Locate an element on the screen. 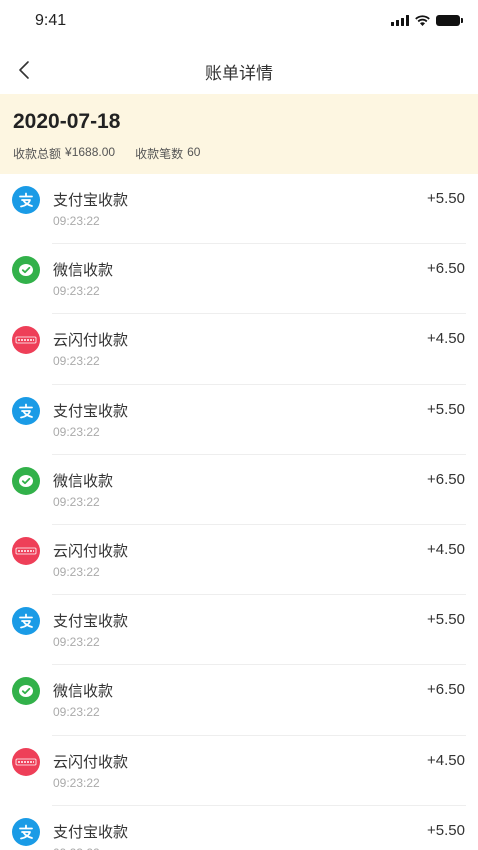 The image size is (478, 850). status-bar: 9:41 is located at coordinates (239, 22).